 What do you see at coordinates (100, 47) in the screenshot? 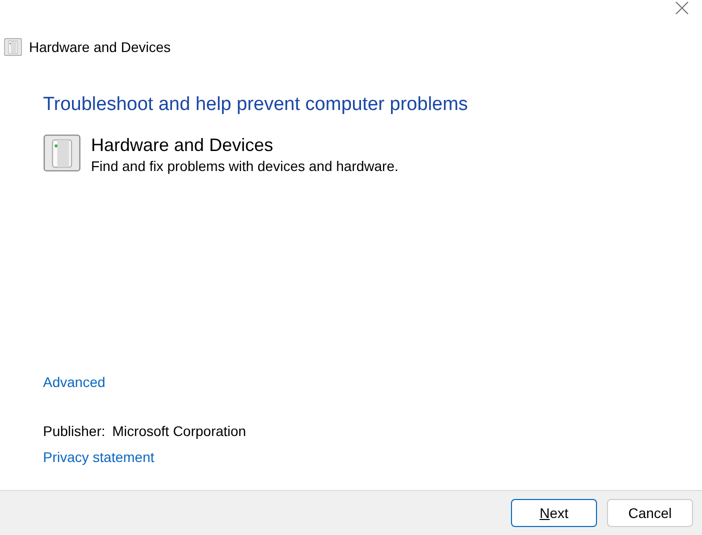
I see `window-title: Hardware and Devices` at bounding box center [100, 47].